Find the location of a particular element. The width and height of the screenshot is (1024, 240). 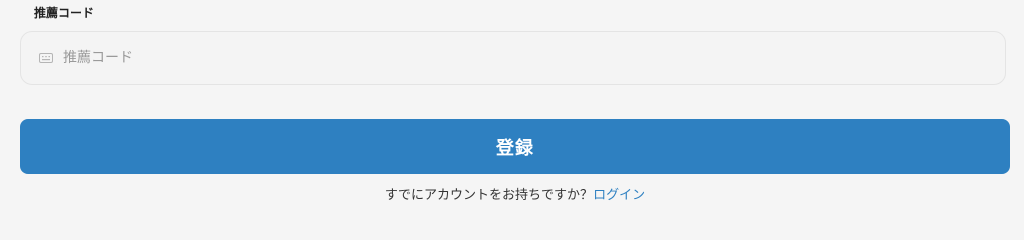

login-prompt-text: すでにアカウントをお持ちですか？ is located at coordinates (489, 195).